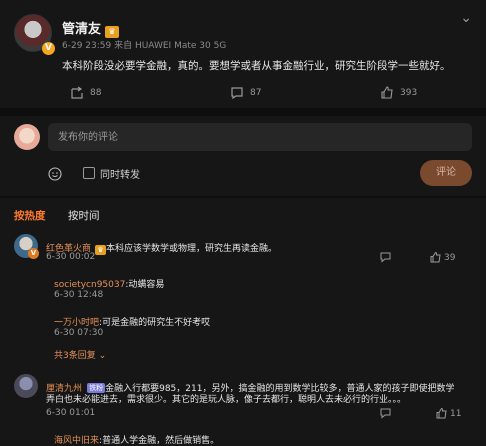 This screenshot has height=446, width=486. Describe the element at coordinates (146, 285) in the screenshot. I see `reply-text: 动螨容易` at that location.